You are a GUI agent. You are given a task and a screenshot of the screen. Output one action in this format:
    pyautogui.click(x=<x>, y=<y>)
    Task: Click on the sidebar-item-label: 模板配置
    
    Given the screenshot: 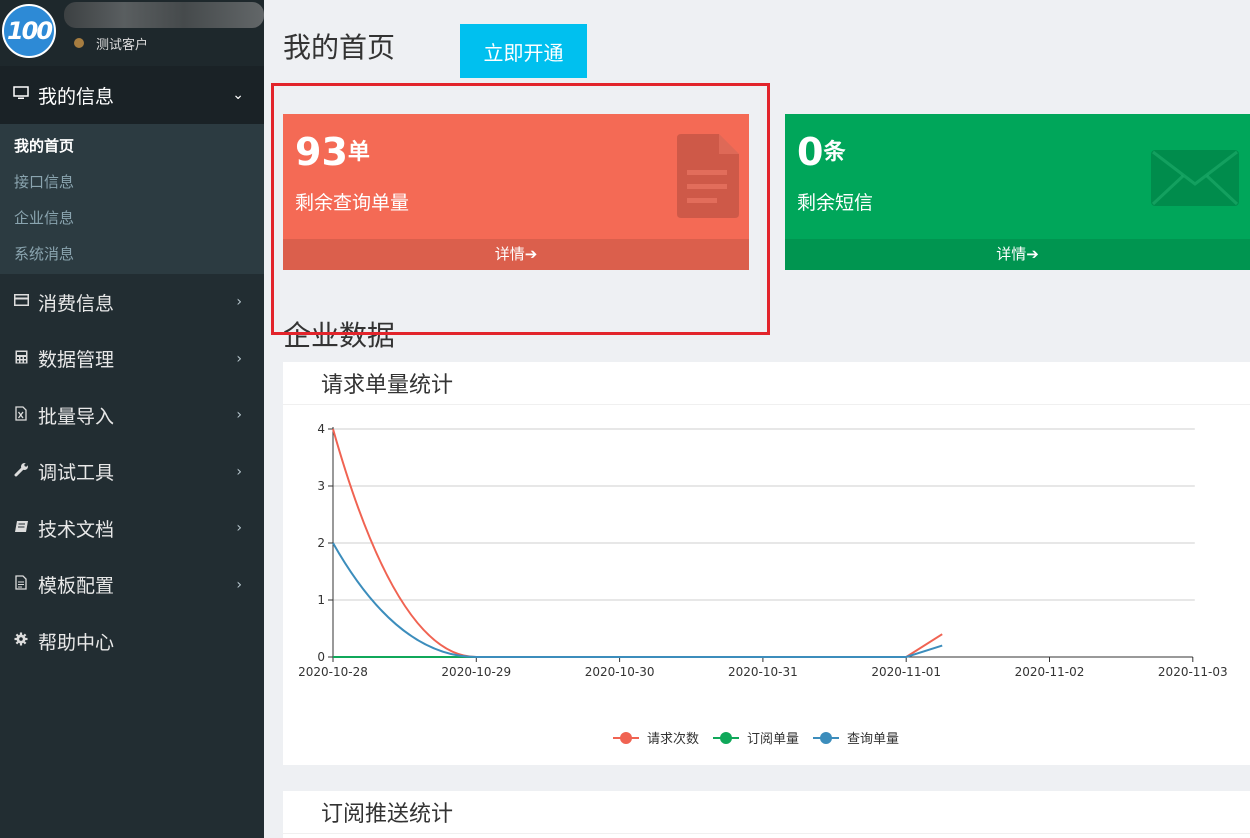 What is the action you would take?
    pyautogui.click(x=76, y=586)
    